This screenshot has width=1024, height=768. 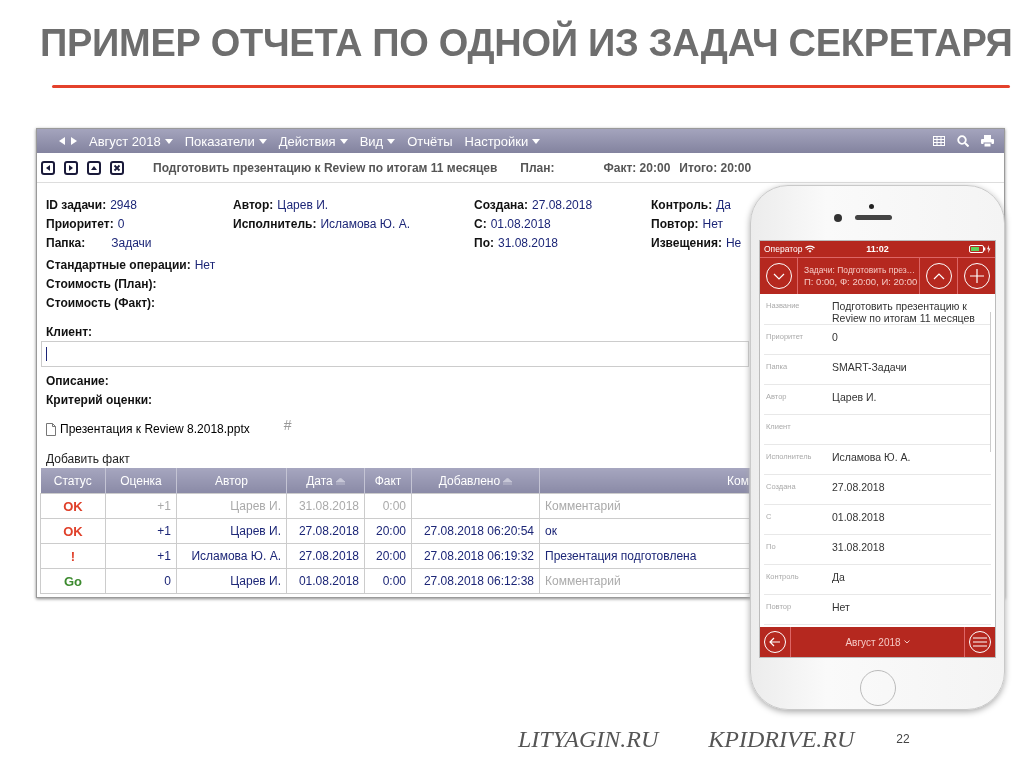 I want to click on field-label: ID задачи:, so click(x=76, y=204).